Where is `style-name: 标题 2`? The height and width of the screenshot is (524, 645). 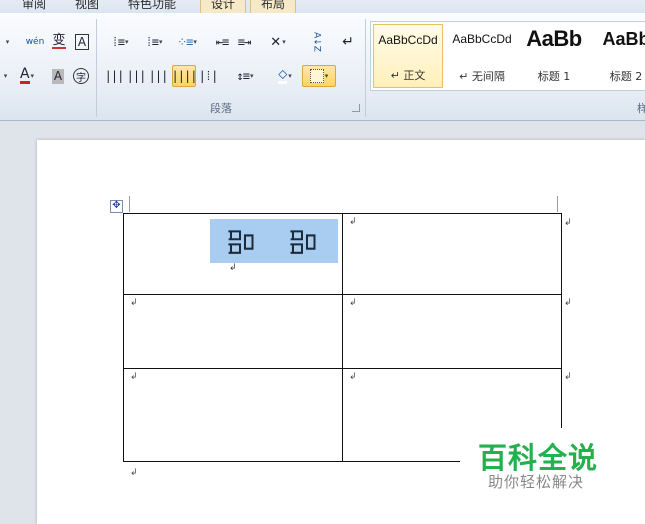 style-name: 标题 2 is located at coordinates (626, 76).